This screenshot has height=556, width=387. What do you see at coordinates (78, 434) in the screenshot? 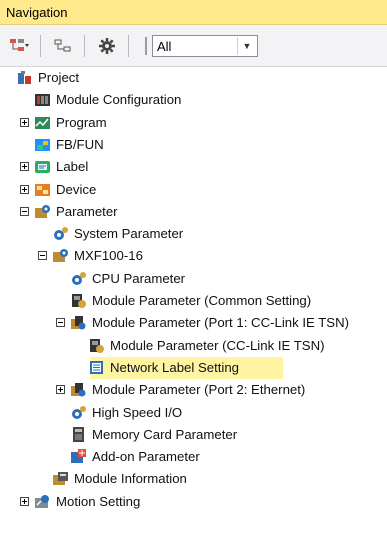
I see `memory-card-icon` at bounding box center [78, 434].